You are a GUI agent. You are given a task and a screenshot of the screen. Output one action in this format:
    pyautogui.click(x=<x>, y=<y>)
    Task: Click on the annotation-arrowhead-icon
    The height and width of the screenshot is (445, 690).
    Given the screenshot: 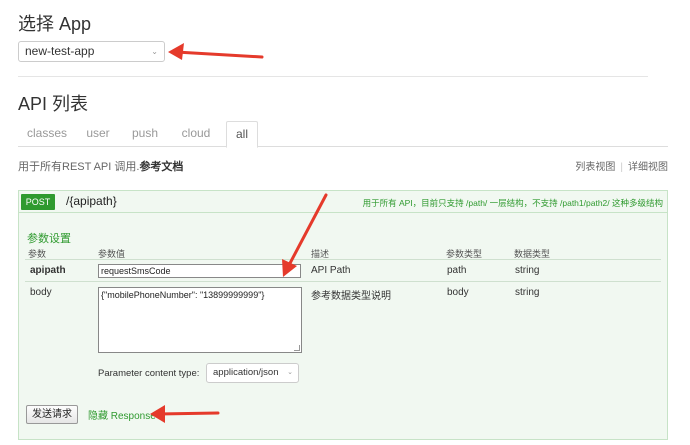 What is the action you would take?
    pyautogui.click(x=176, y=51)
    